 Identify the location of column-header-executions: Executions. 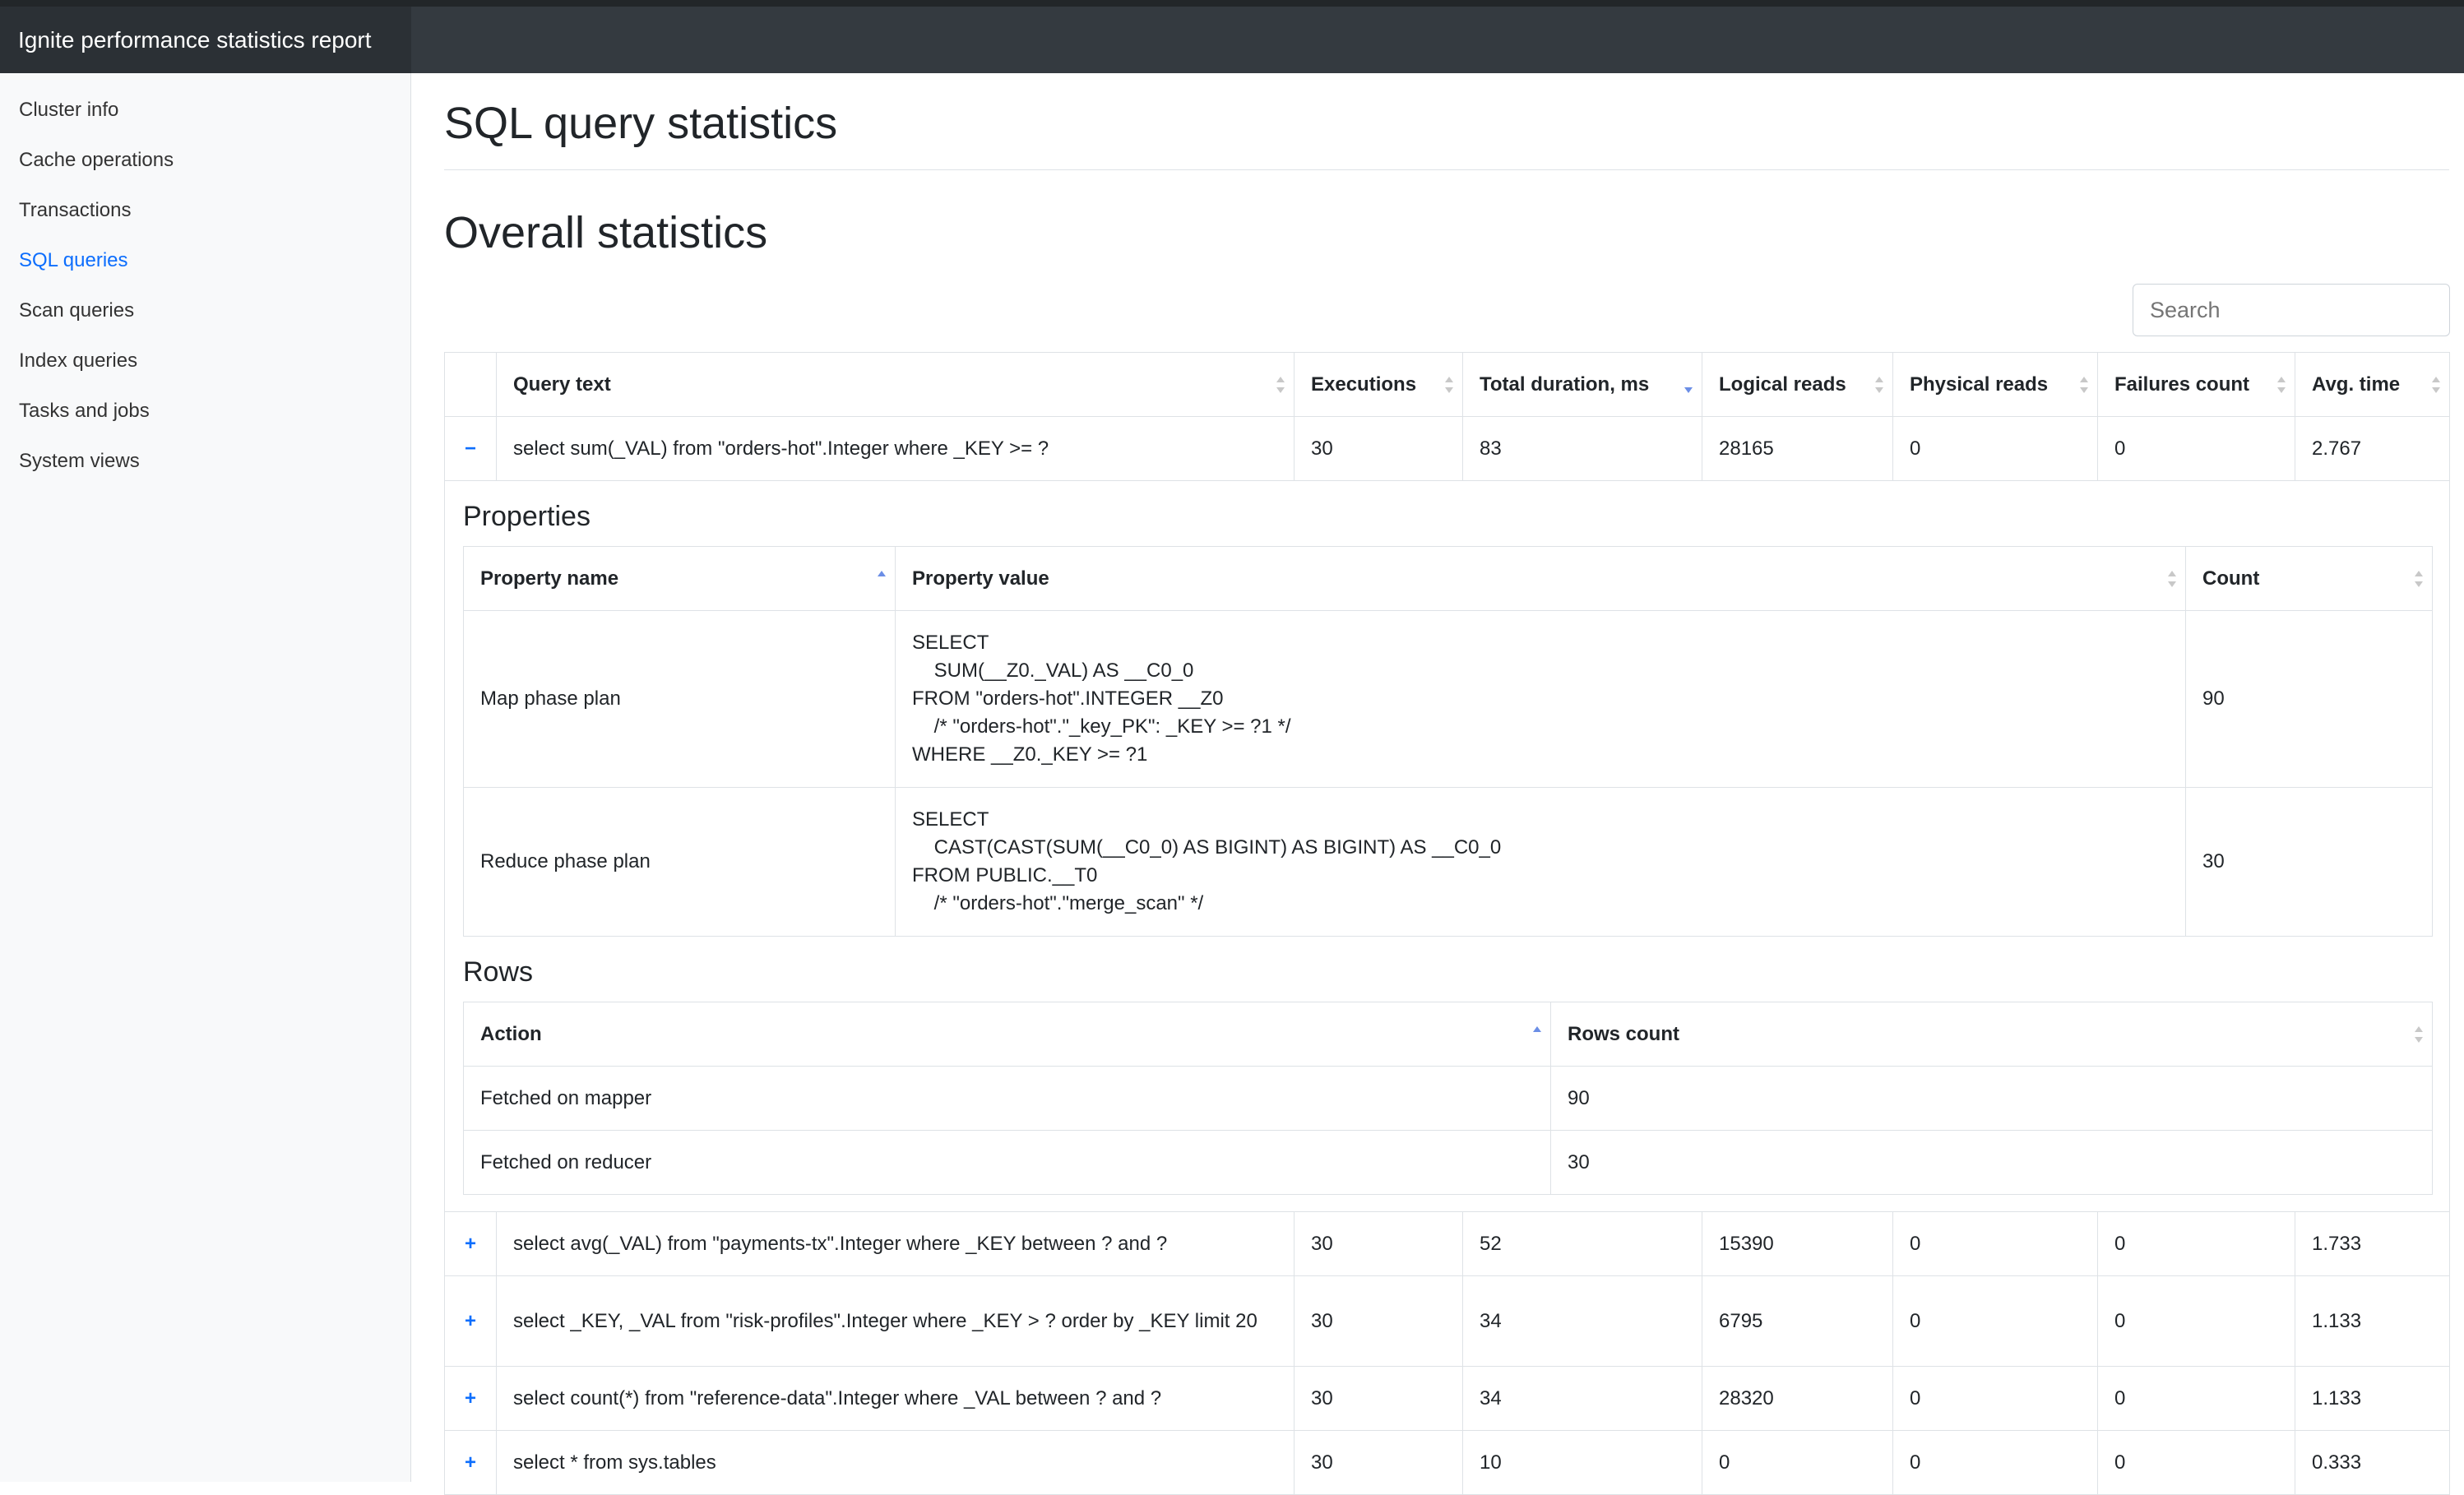
(1378, 384).